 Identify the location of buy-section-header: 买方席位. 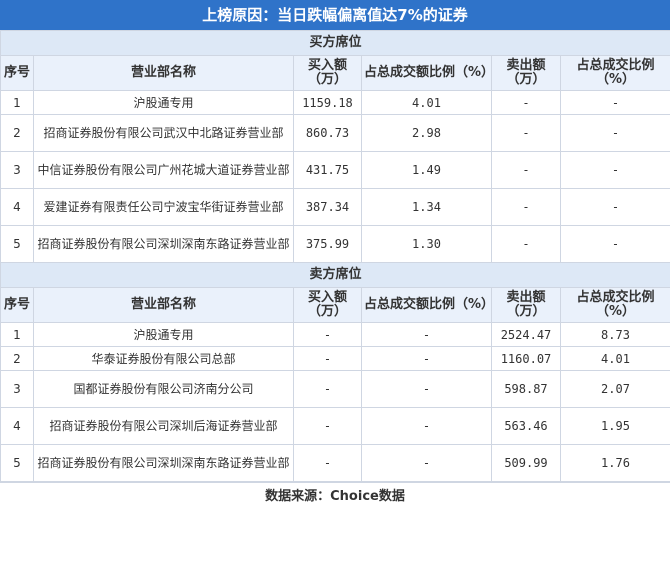
(335, 43).